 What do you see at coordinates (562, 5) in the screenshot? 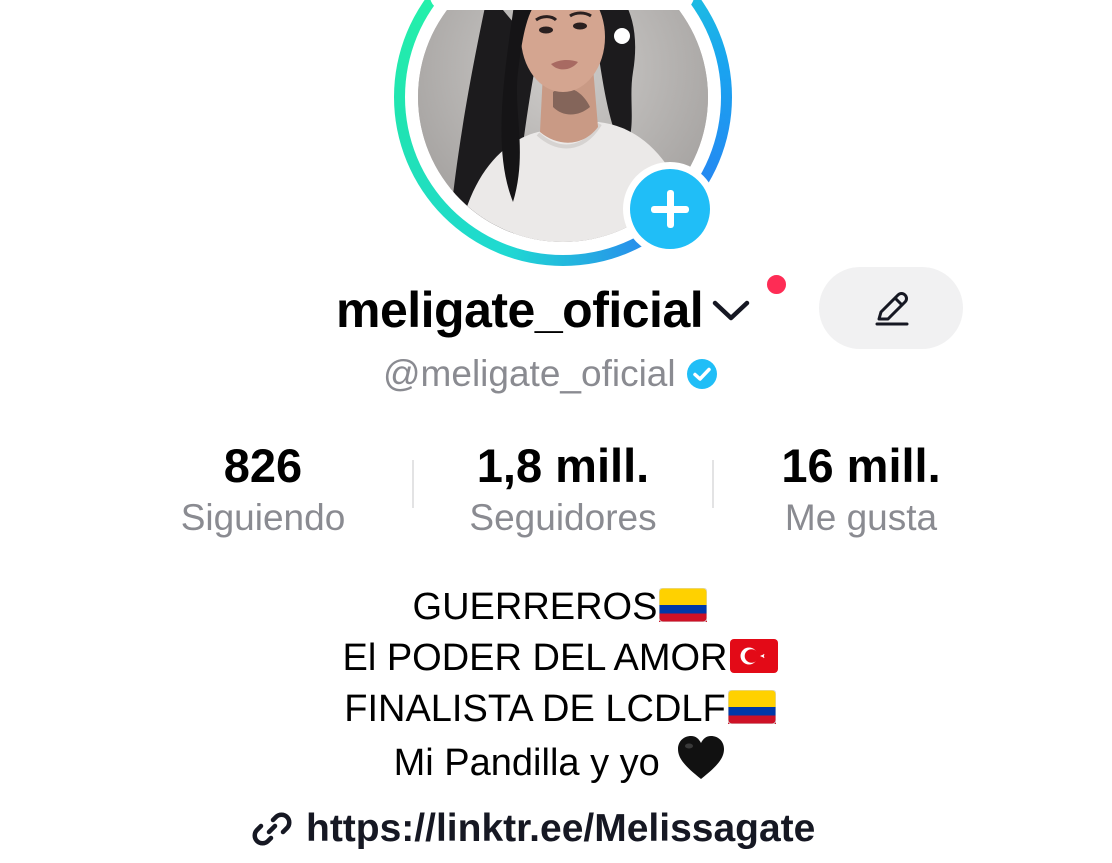
I see `story-bubble` at bounding box center [562, 5].